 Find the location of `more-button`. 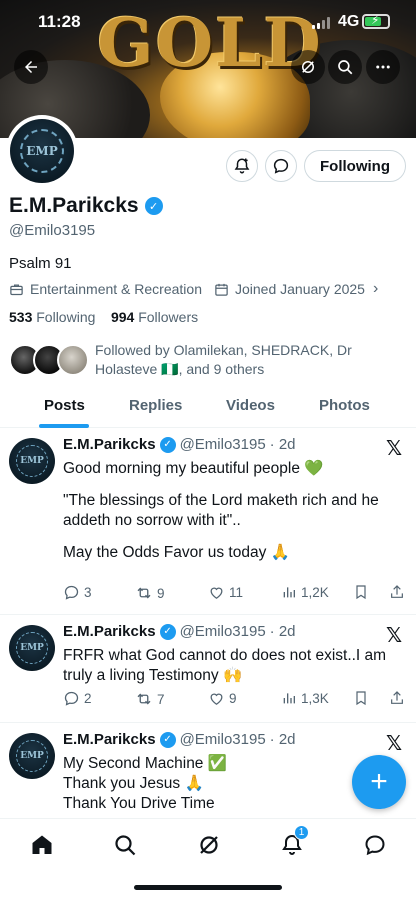

more-button is located at coordinates (383, 67).